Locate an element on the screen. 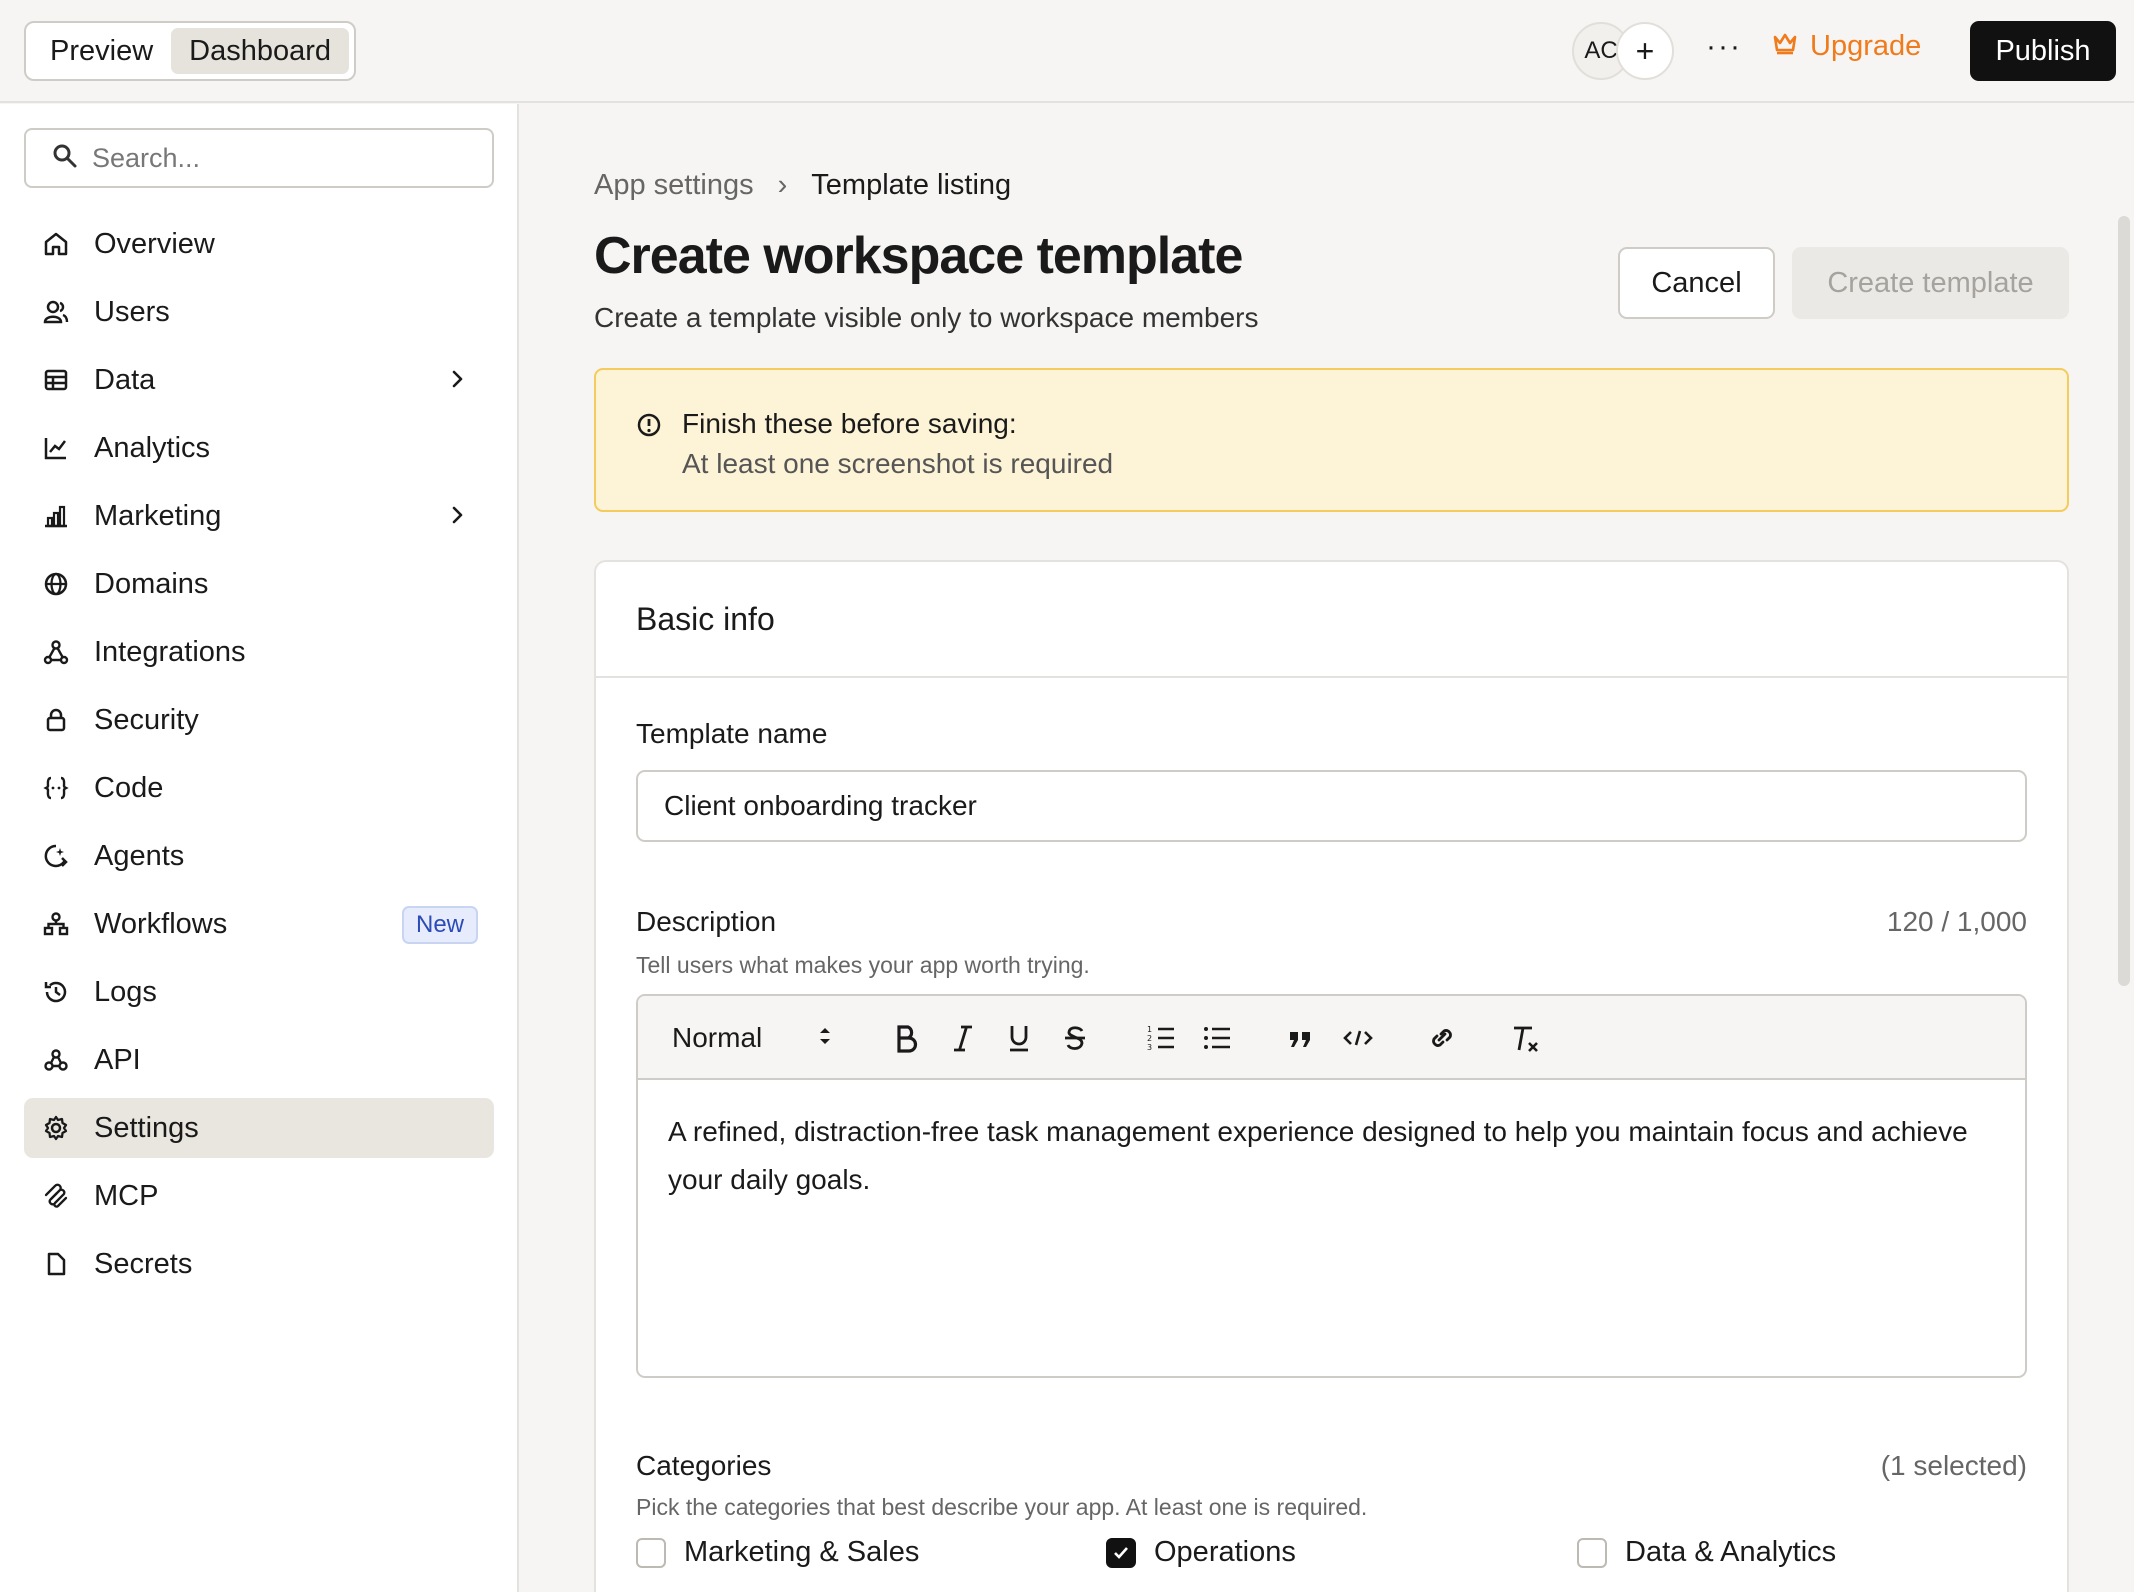 This screenshot has width=2134, height=1592. strikethrough-icon is located at coordinates (1075, 1038).